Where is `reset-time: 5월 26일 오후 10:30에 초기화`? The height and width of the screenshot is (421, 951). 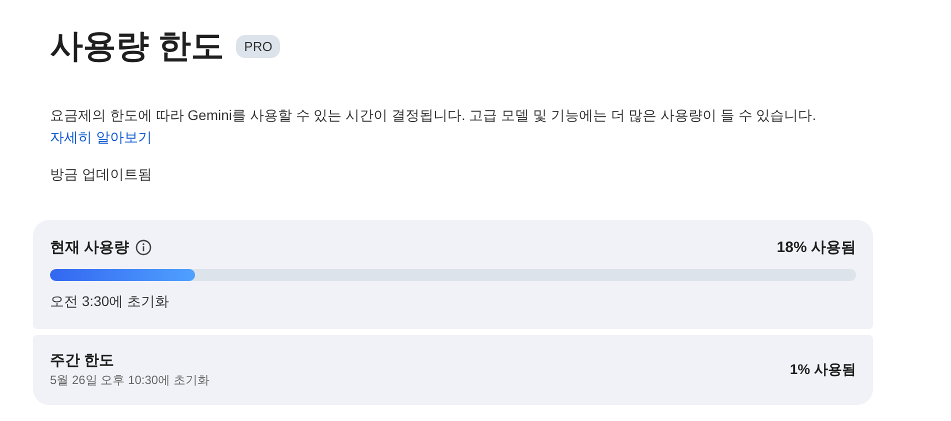 reset-time: 5월 26일 오후 10:30에 초기화 is located at coordinates (130, 380).